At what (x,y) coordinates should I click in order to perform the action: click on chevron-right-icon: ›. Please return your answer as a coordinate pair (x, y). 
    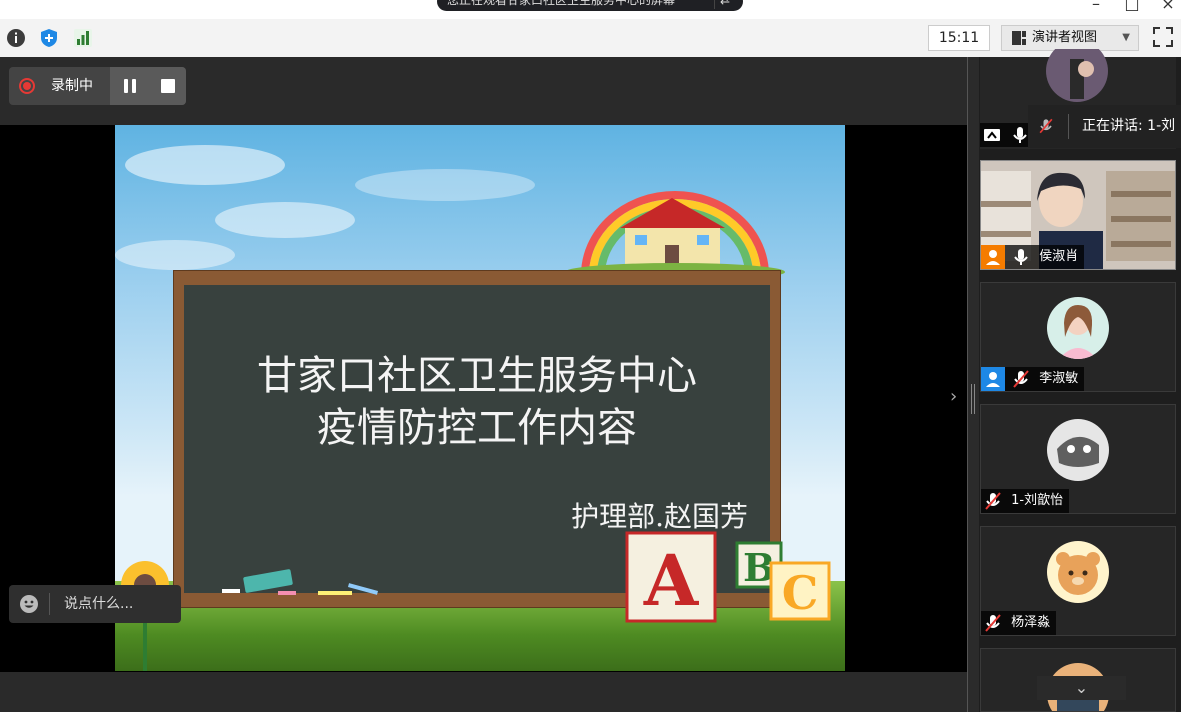
    Looking at the image, I should click on (957, 397).